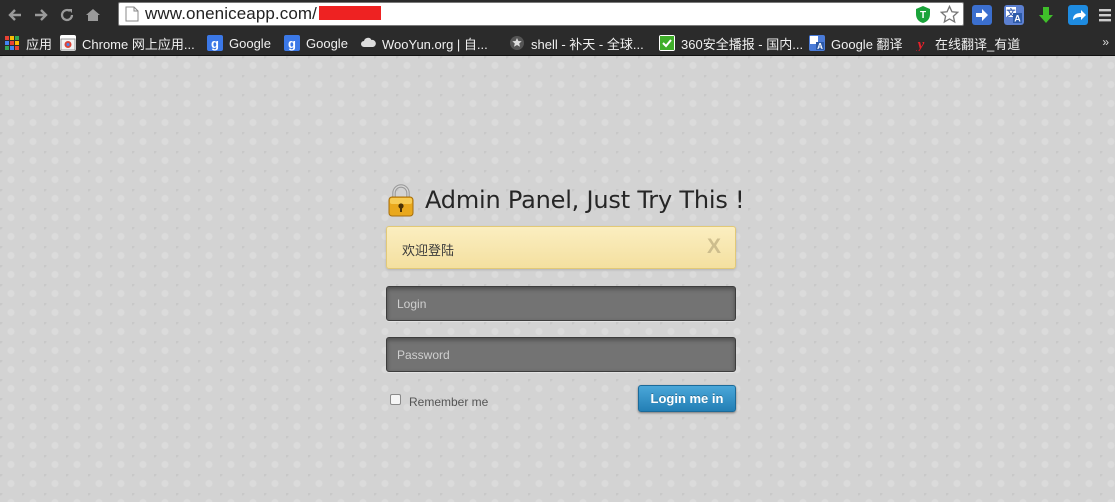  Describe the element at coordinates (982, 15) in the screenshot. I see `extension-arrow-icon` at that location.